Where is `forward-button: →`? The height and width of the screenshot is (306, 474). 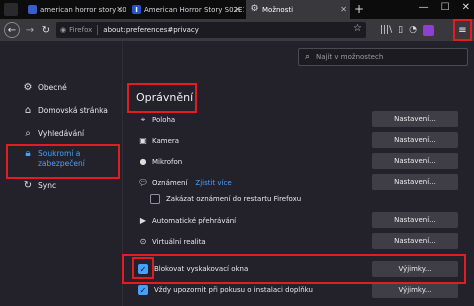
forward-button: → is located at coordinates (30, 30).